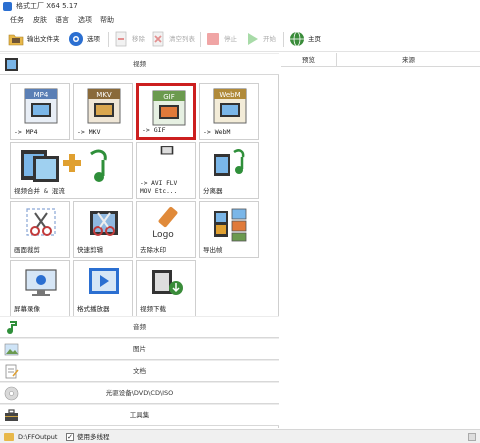  I want to click on avi-film-icon, so click(167, 150).